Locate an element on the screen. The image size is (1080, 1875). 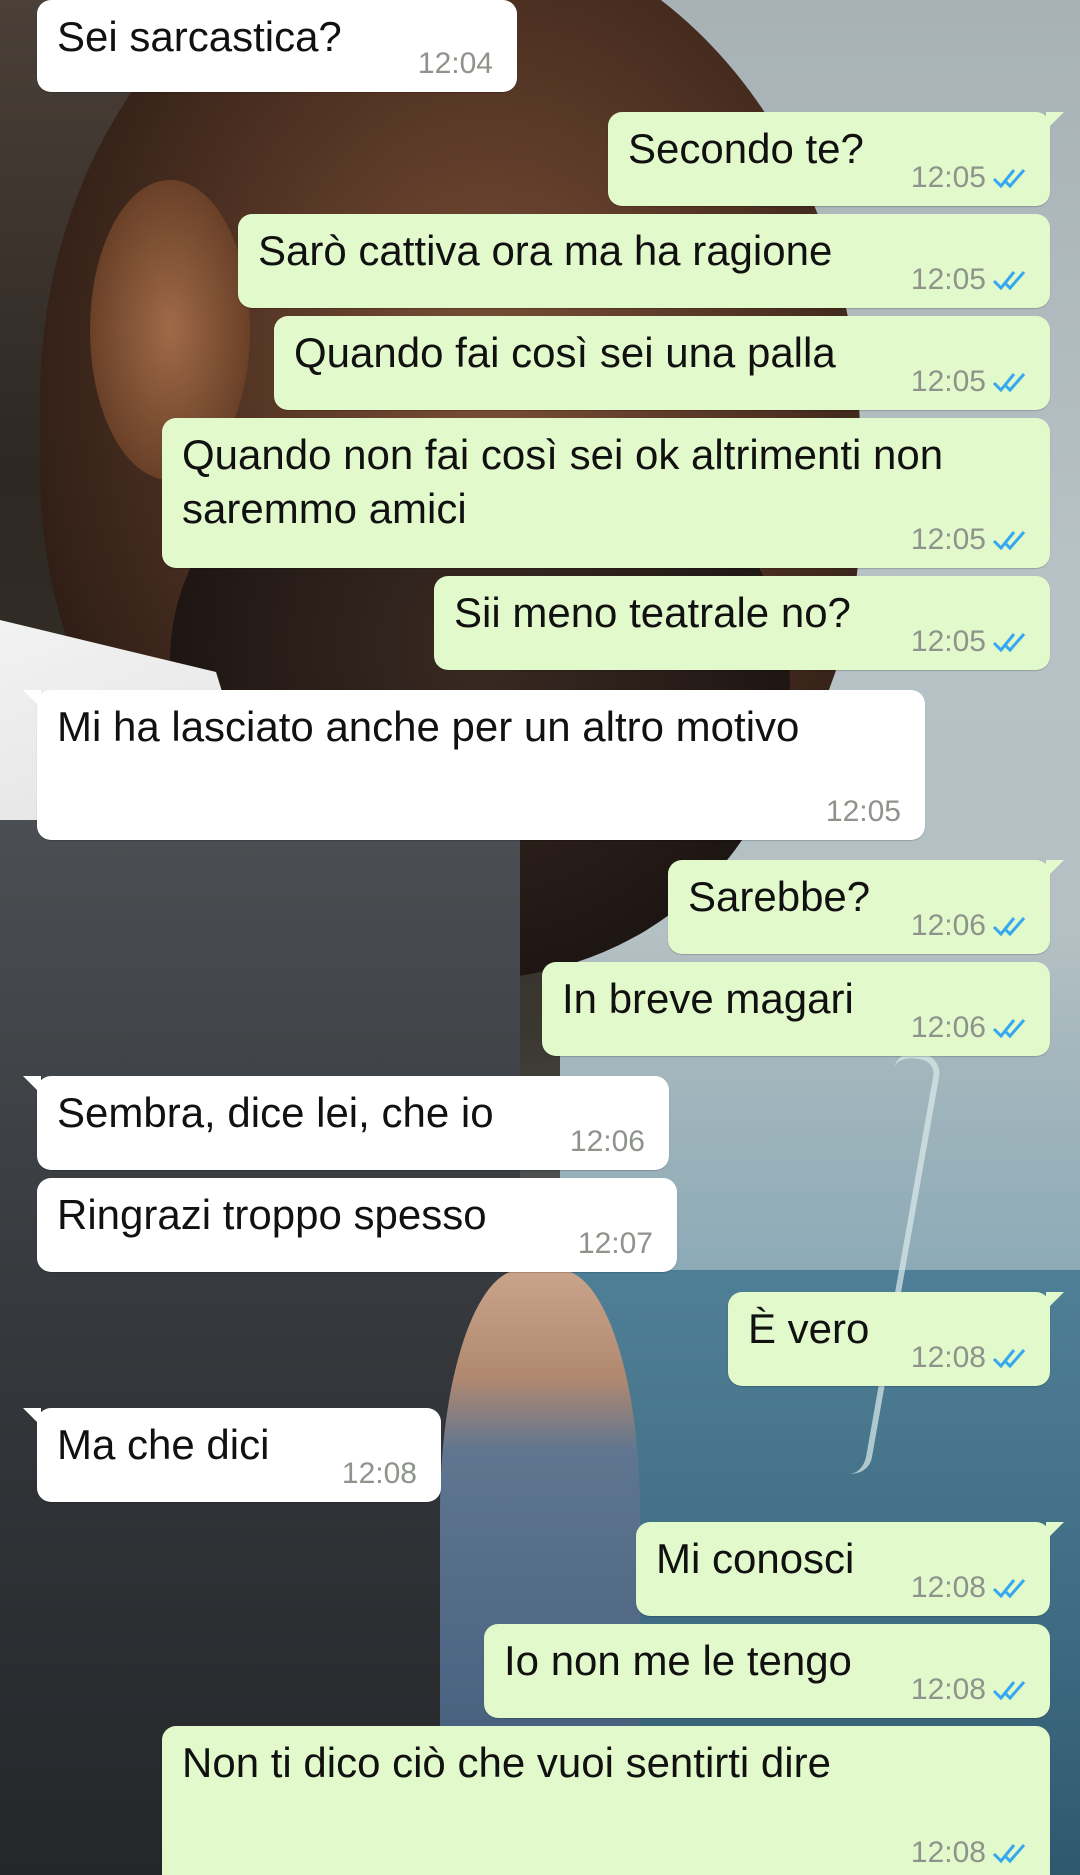
message-bubble-outgoing: Sii meno teatrale no? 12:05 is located at coordinates (742, 623).